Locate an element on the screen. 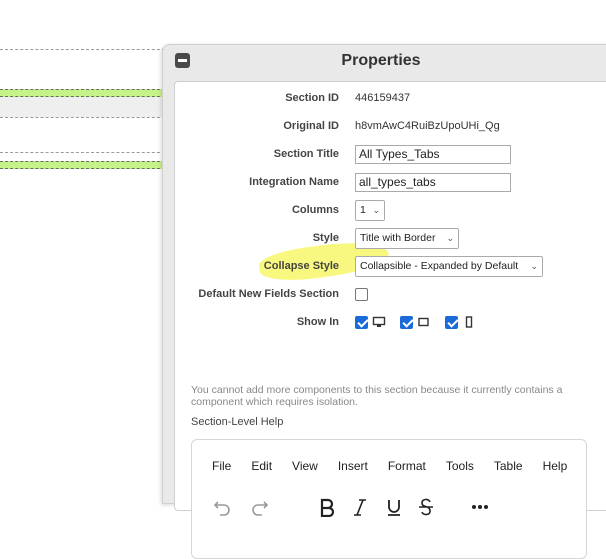  row-original-id: Original ID h8vmAwC4RuiBzUpoUHi_Qg is located at coordinates (390, 126).